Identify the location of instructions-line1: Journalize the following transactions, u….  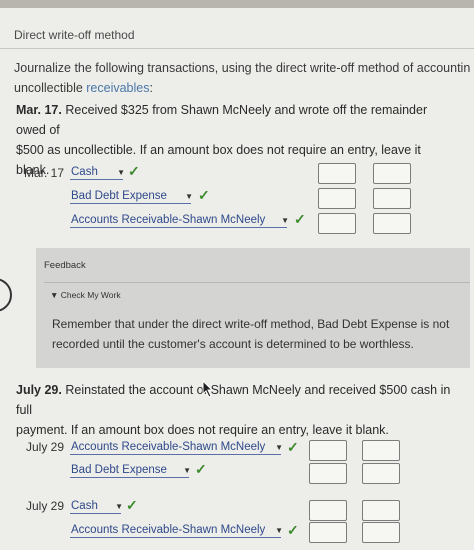
(242, 68).